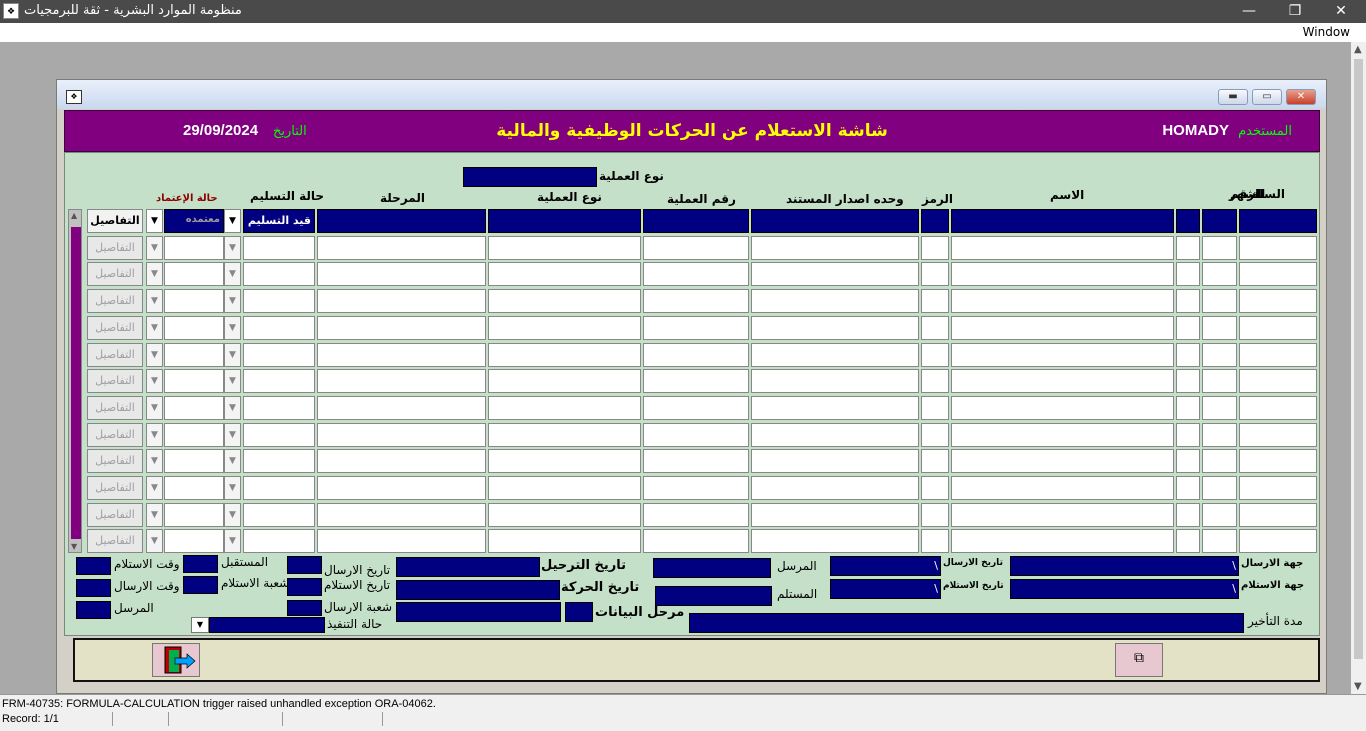 The width and height of the screenshot is (1366, 731). I want to click on workspace-scrollbar: ▲ ▼, so click(1358, 368).